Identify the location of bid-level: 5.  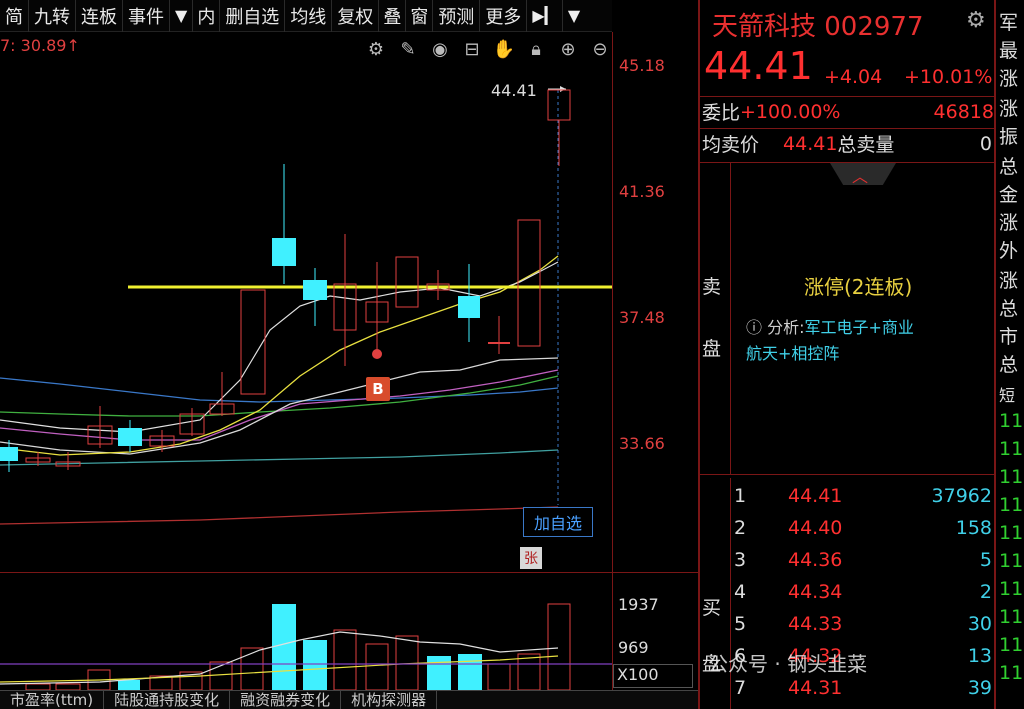
(740, 624).